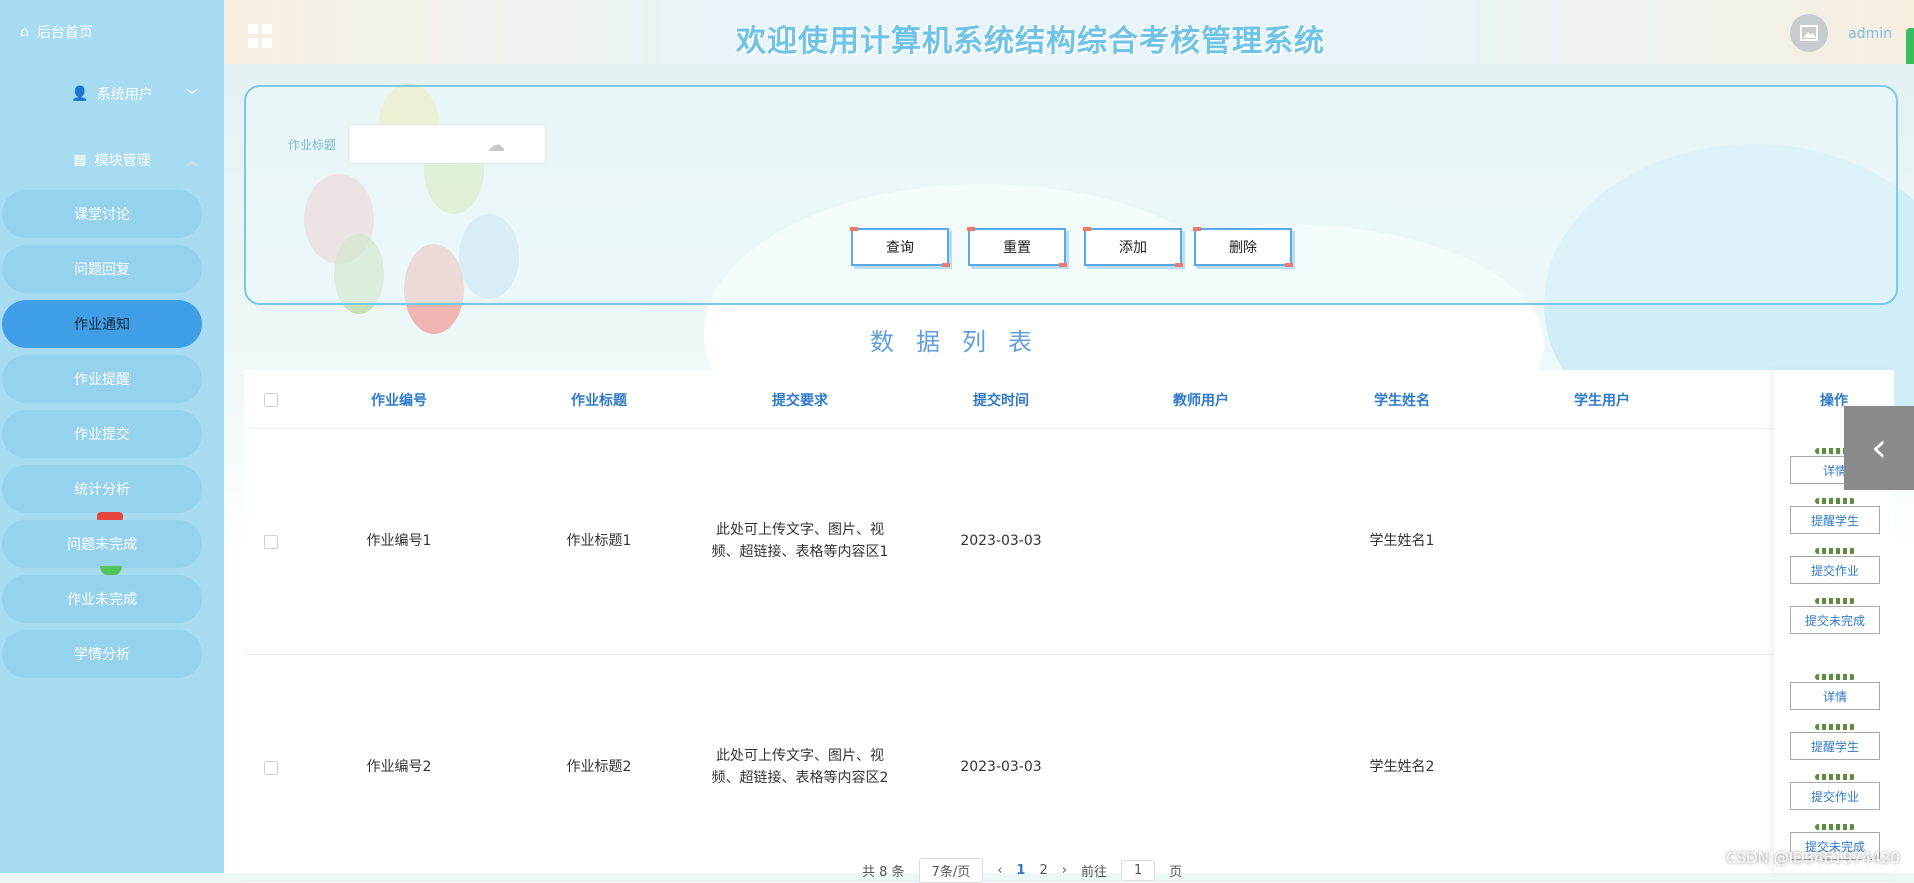  I want to click on menu-grid-icon, so click(260, 36).